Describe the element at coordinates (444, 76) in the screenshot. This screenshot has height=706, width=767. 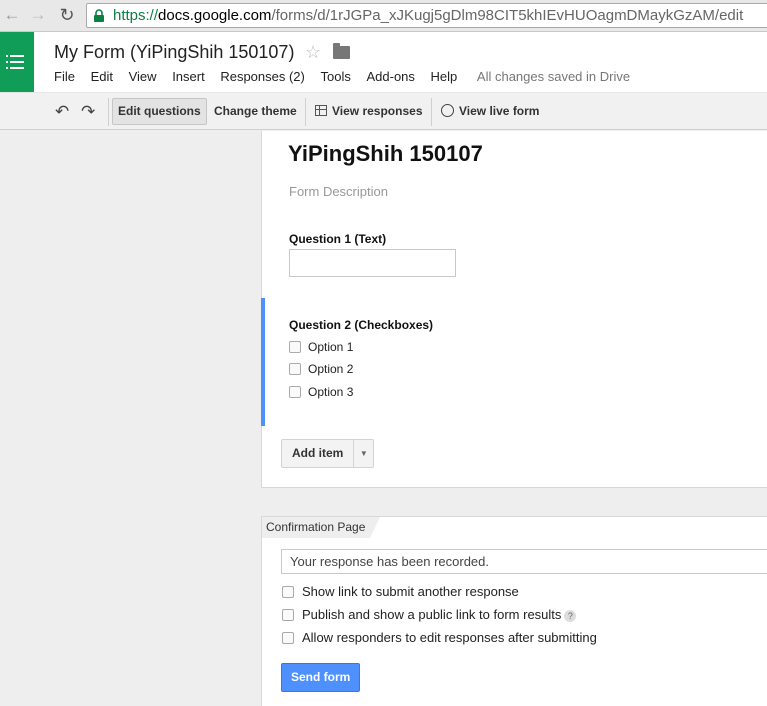
I see `menu-help: Help` at that location.